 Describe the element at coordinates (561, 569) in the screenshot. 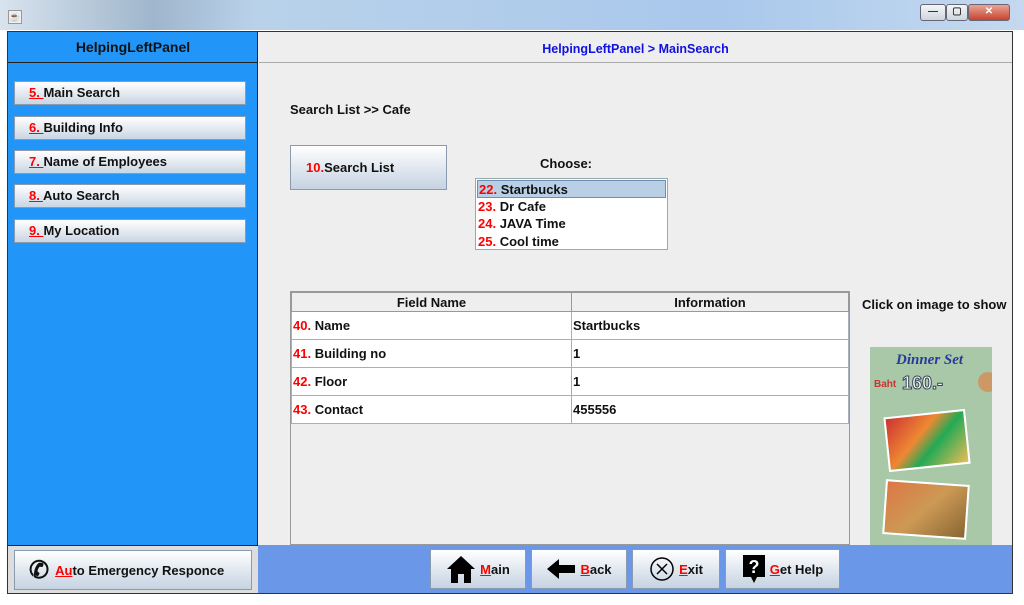

I see `back-arrow-icon` at that location.